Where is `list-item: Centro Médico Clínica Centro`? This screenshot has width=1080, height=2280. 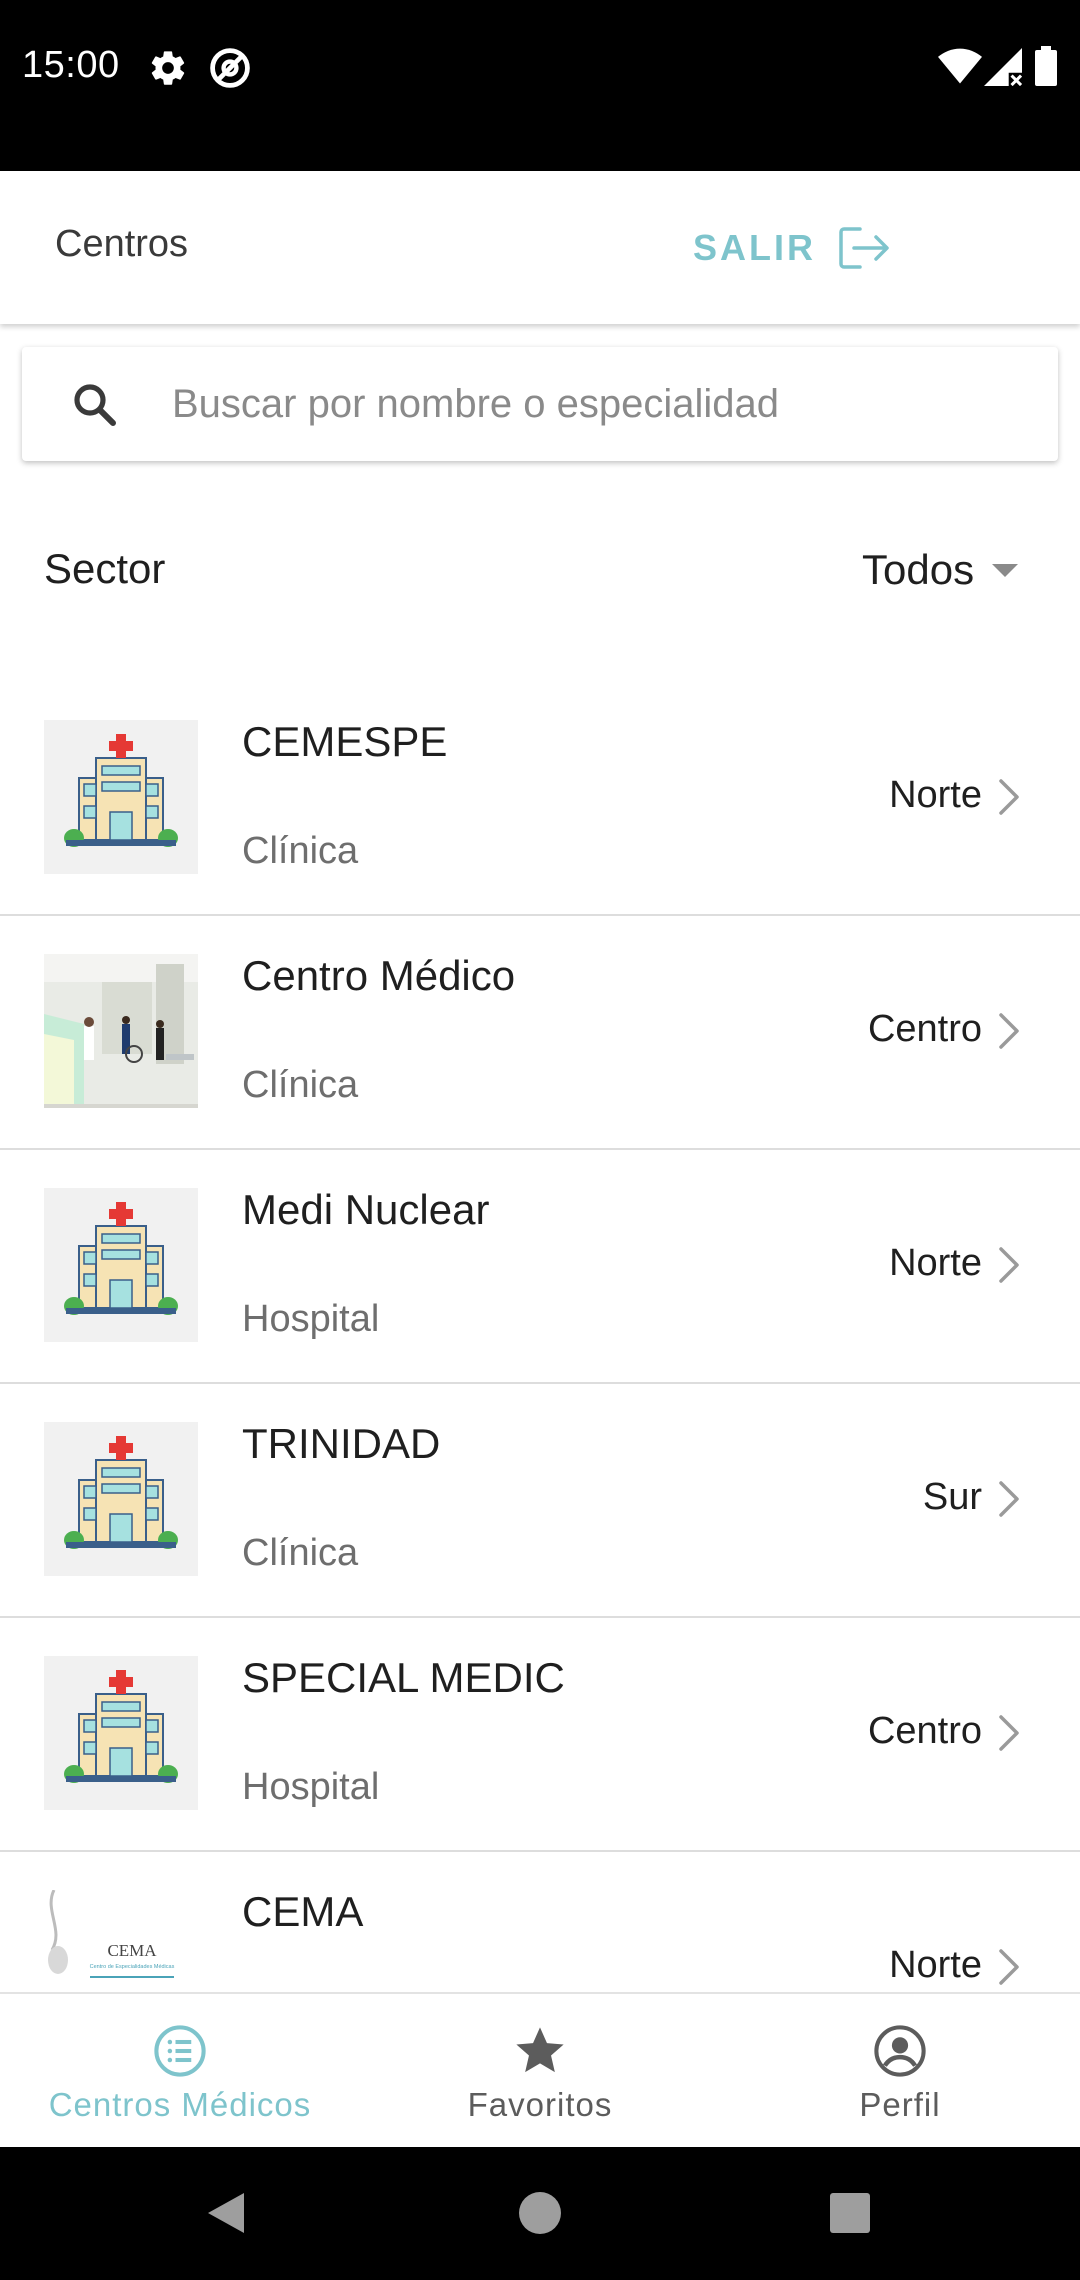 list-item: Centro Médico Clínica Centro is located at coordinates (540, 1033).